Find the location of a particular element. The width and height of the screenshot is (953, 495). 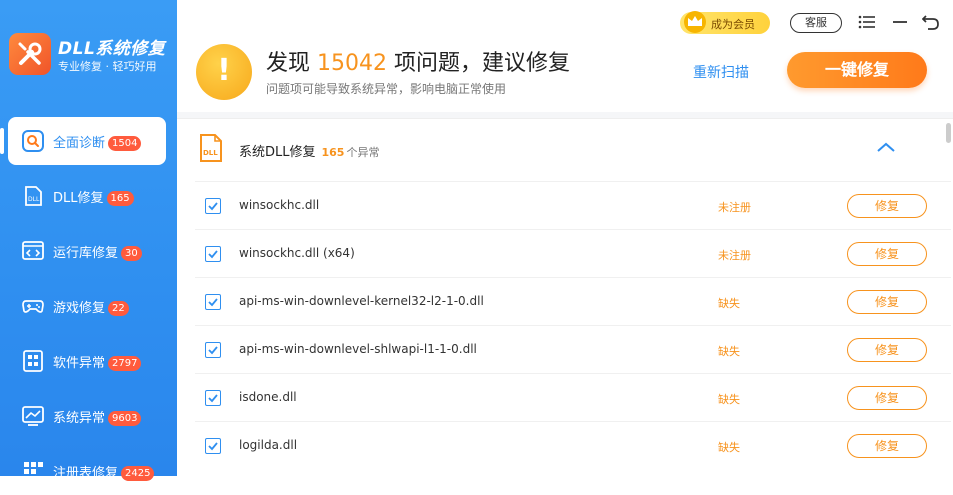

app-logo is located at coordinates (30, 54).